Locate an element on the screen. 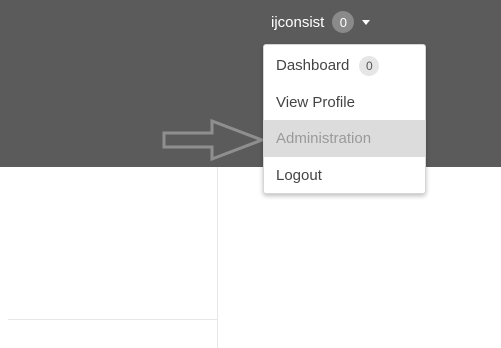 This screenshot has width=501, height=348. dashboard-count-badge: 0 is located at coordinates (369, 65).